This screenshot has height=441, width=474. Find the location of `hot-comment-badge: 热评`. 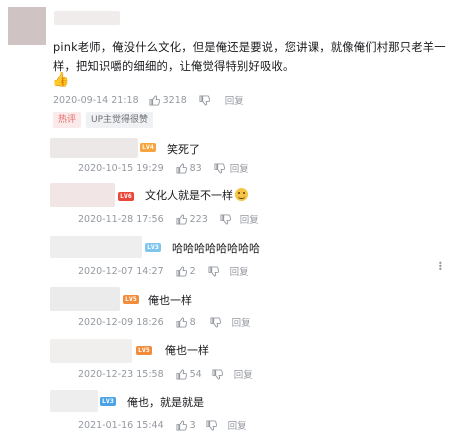

hot-comment-badge: 热评 is located at coordinates (67, 120).